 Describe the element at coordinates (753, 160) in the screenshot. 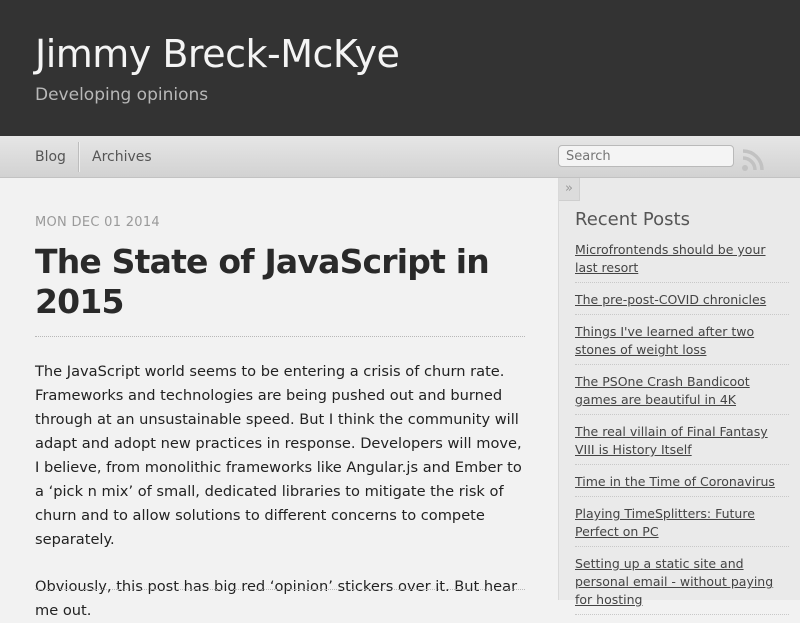

I see `rss-icon` at that location.